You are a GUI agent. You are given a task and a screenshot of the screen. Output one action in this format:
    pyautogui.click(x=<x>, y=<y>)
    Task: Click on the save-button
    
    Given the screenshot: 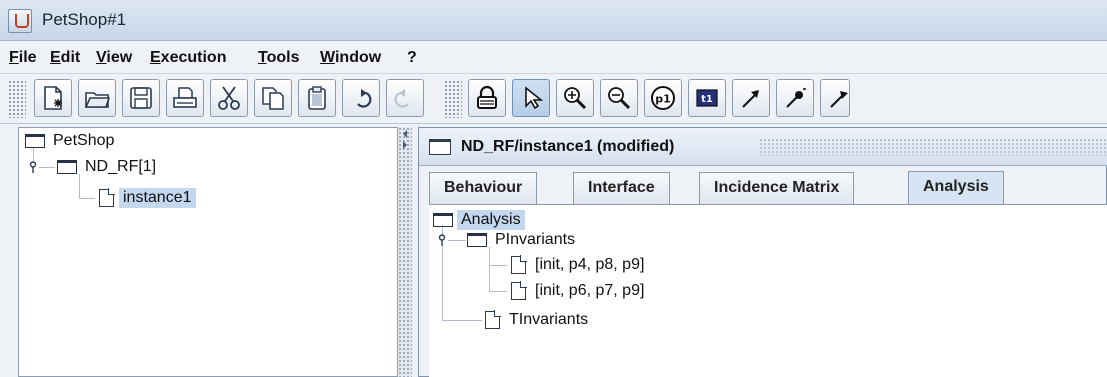 What is the action you would take?
    pyautogui.click(x=141, y=98)
    